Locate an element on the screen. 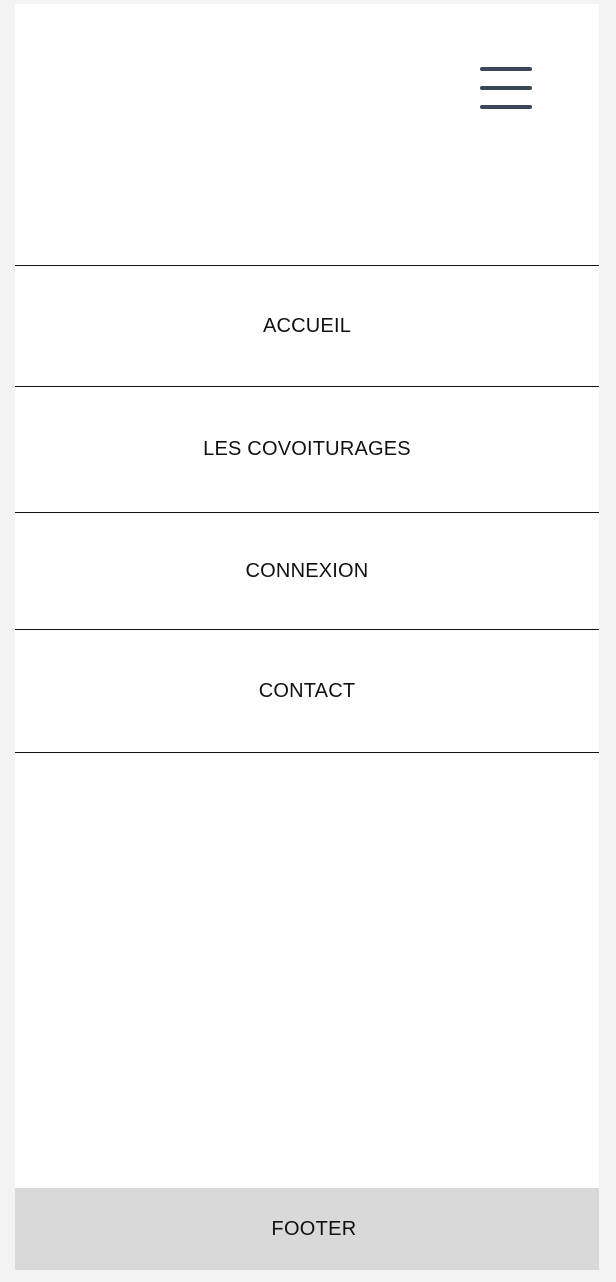 This screenshot has height=1282, width=616. hamburger-menu-icon is located at coordinates (506, 89).